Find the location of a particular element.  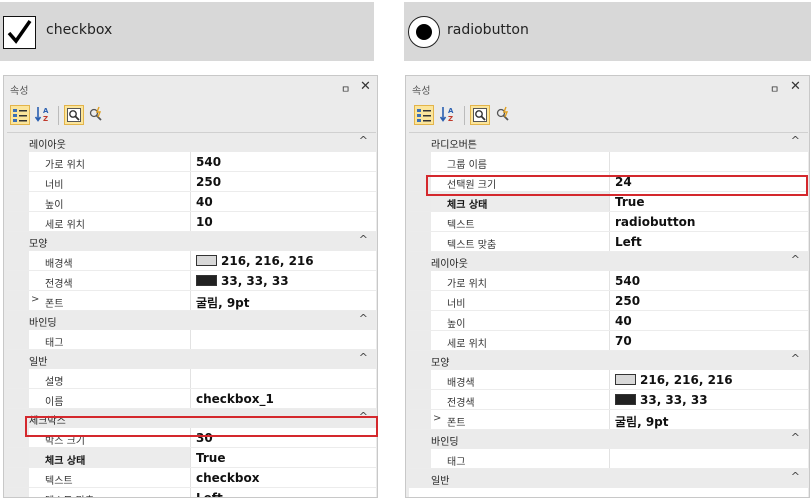

property-row: 이름 checkbox_1 is located at coordinates (191, 399).